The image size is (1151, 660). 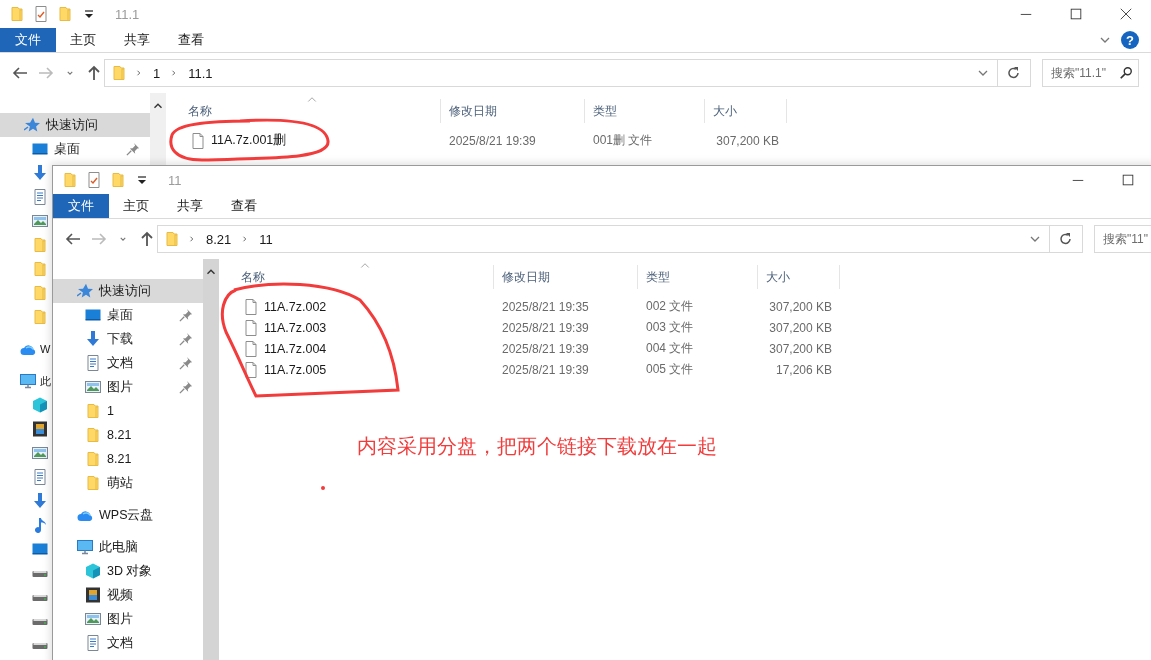 What do you see at coordinates (670, 348) in the screenshot?
I see `type-cell-text: 004 文件` at bounding box center [670, 348].